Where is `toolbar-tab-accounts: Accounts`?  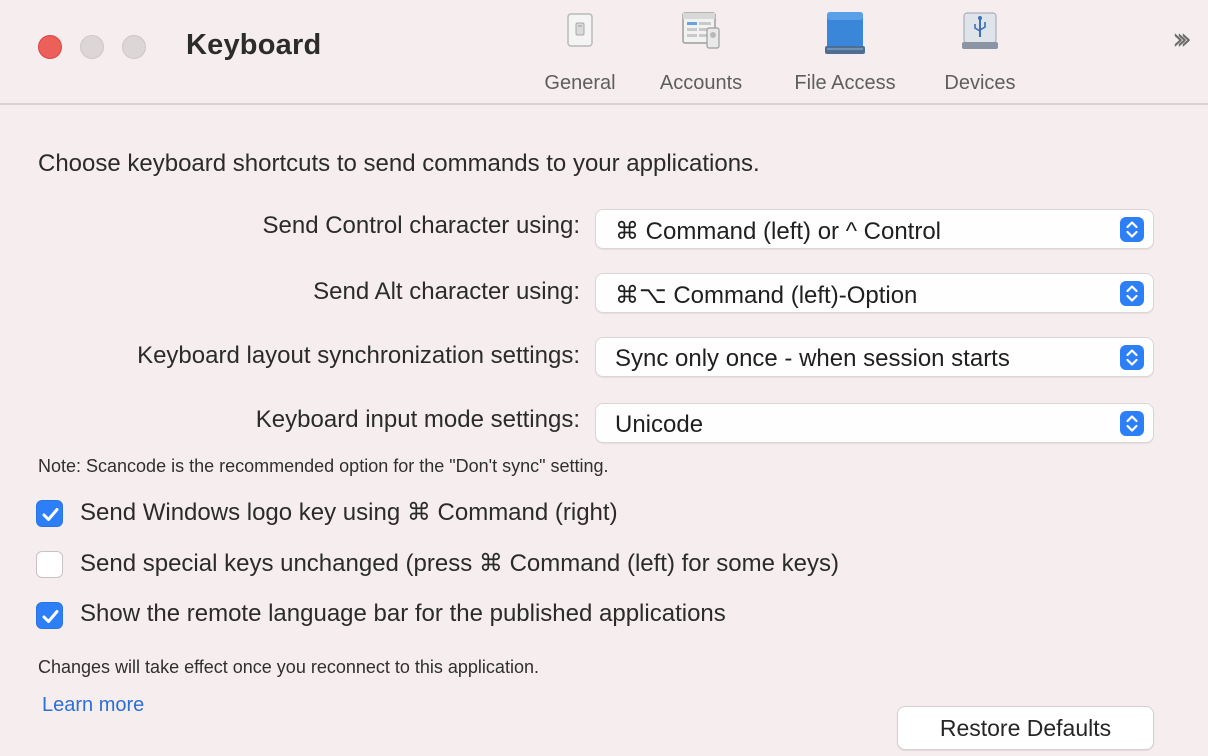
toolbar-tab-accounts: Accounts is located at coordinates (701, 55).